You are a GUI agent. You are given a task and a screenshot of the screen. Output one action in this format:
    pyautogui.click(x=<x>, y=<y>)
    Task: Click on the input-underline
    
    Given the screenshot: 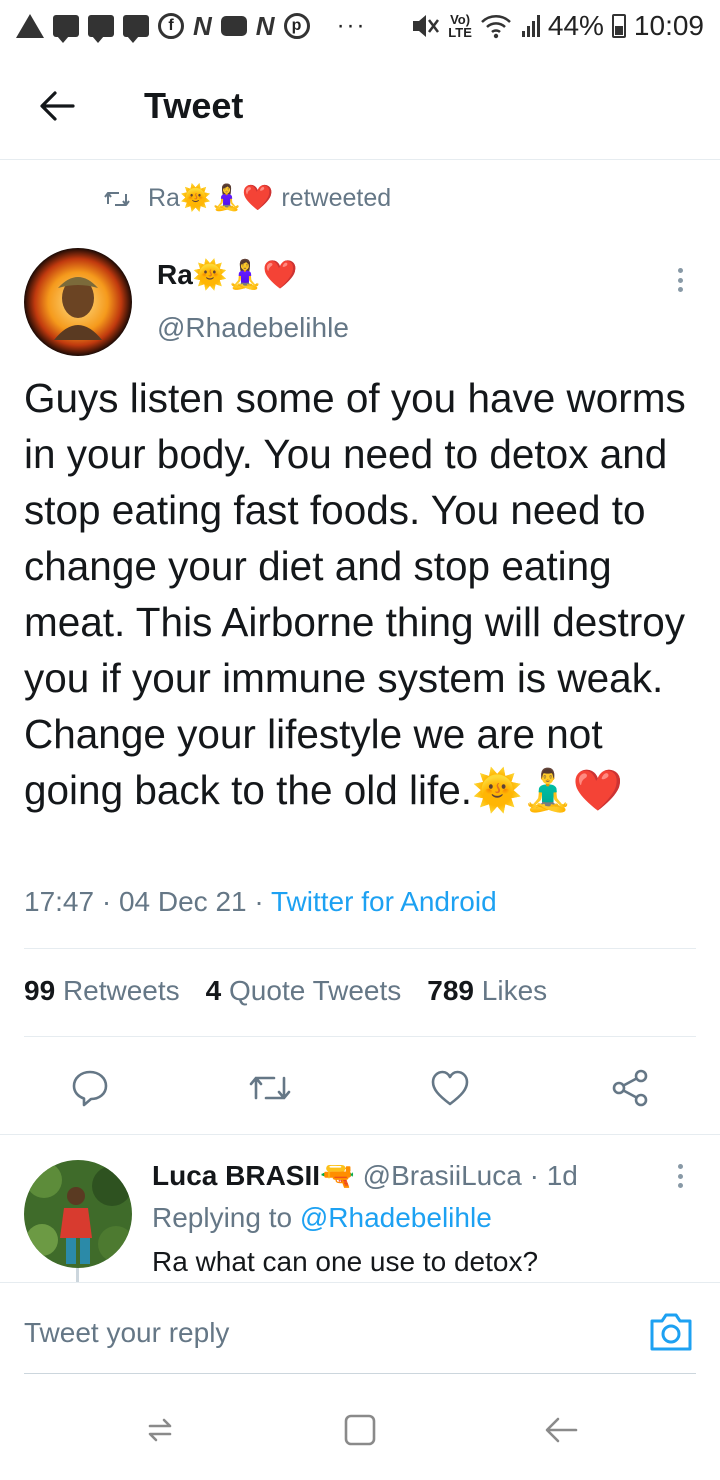 What is the action you would take?
    pyautogui.click(x=360, y=1373)
    